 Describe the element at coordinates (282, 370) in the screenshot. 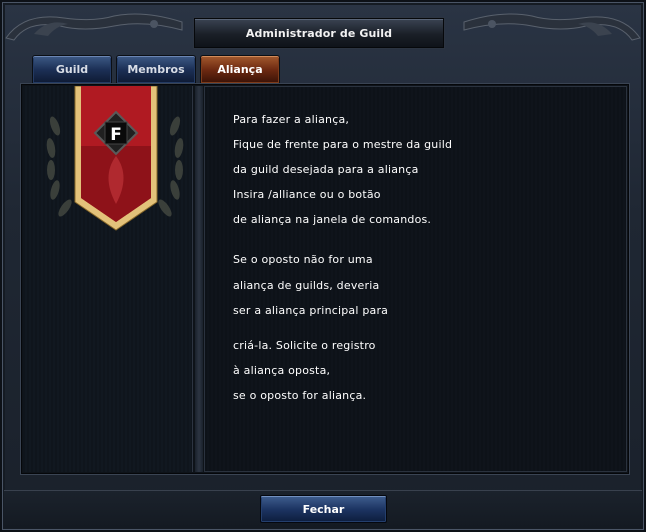

I see `instruction-line: à aliança oposta,` at that location.